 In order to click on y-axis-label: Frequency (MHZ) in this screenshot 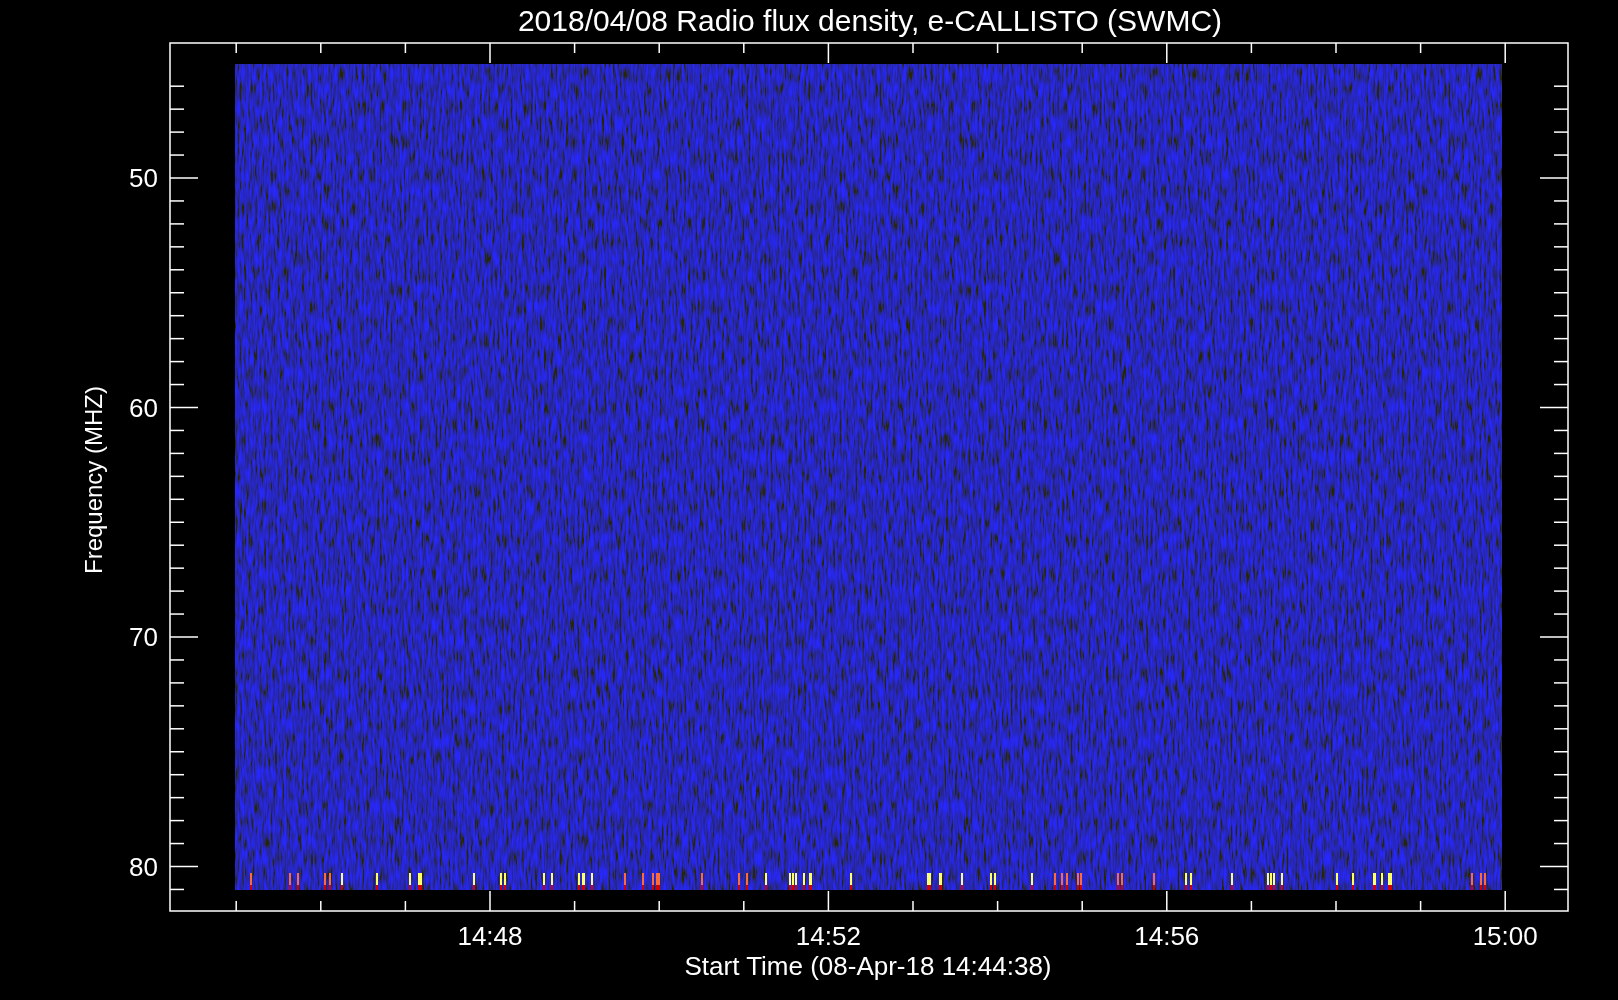, I will do `click(93, 480)`.